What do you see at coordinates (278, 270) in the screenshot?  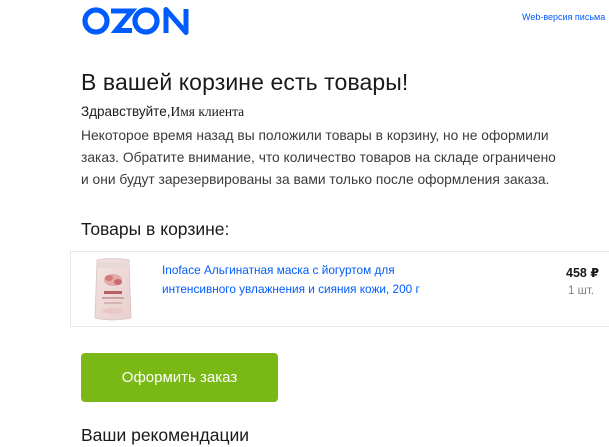 I see `product-name-line: Inoface Альгинатная маска с йогуртом для` at bounding box center [278, 270].